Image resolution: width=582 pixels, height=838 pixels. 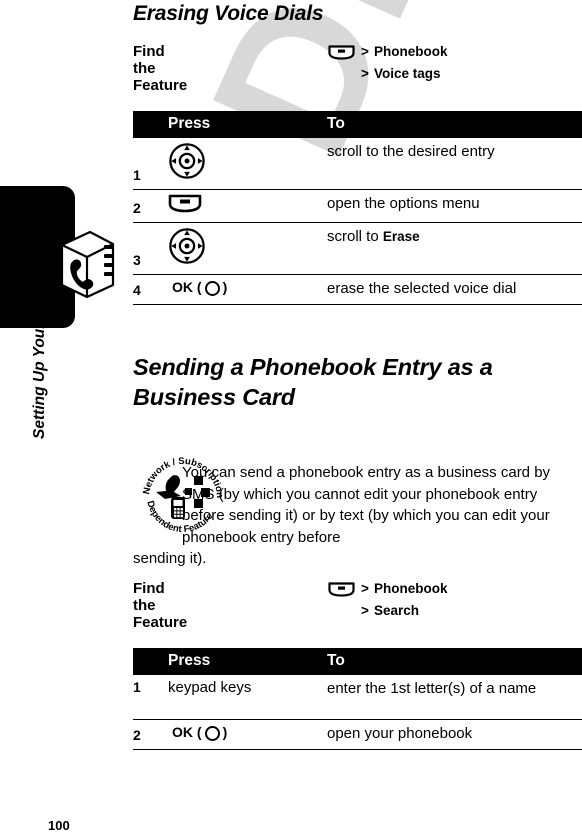 What do you see at coordinates (247, 661) in the screenshot?
I see `col-header-press-2: Press` at bounding box center [247, 661].